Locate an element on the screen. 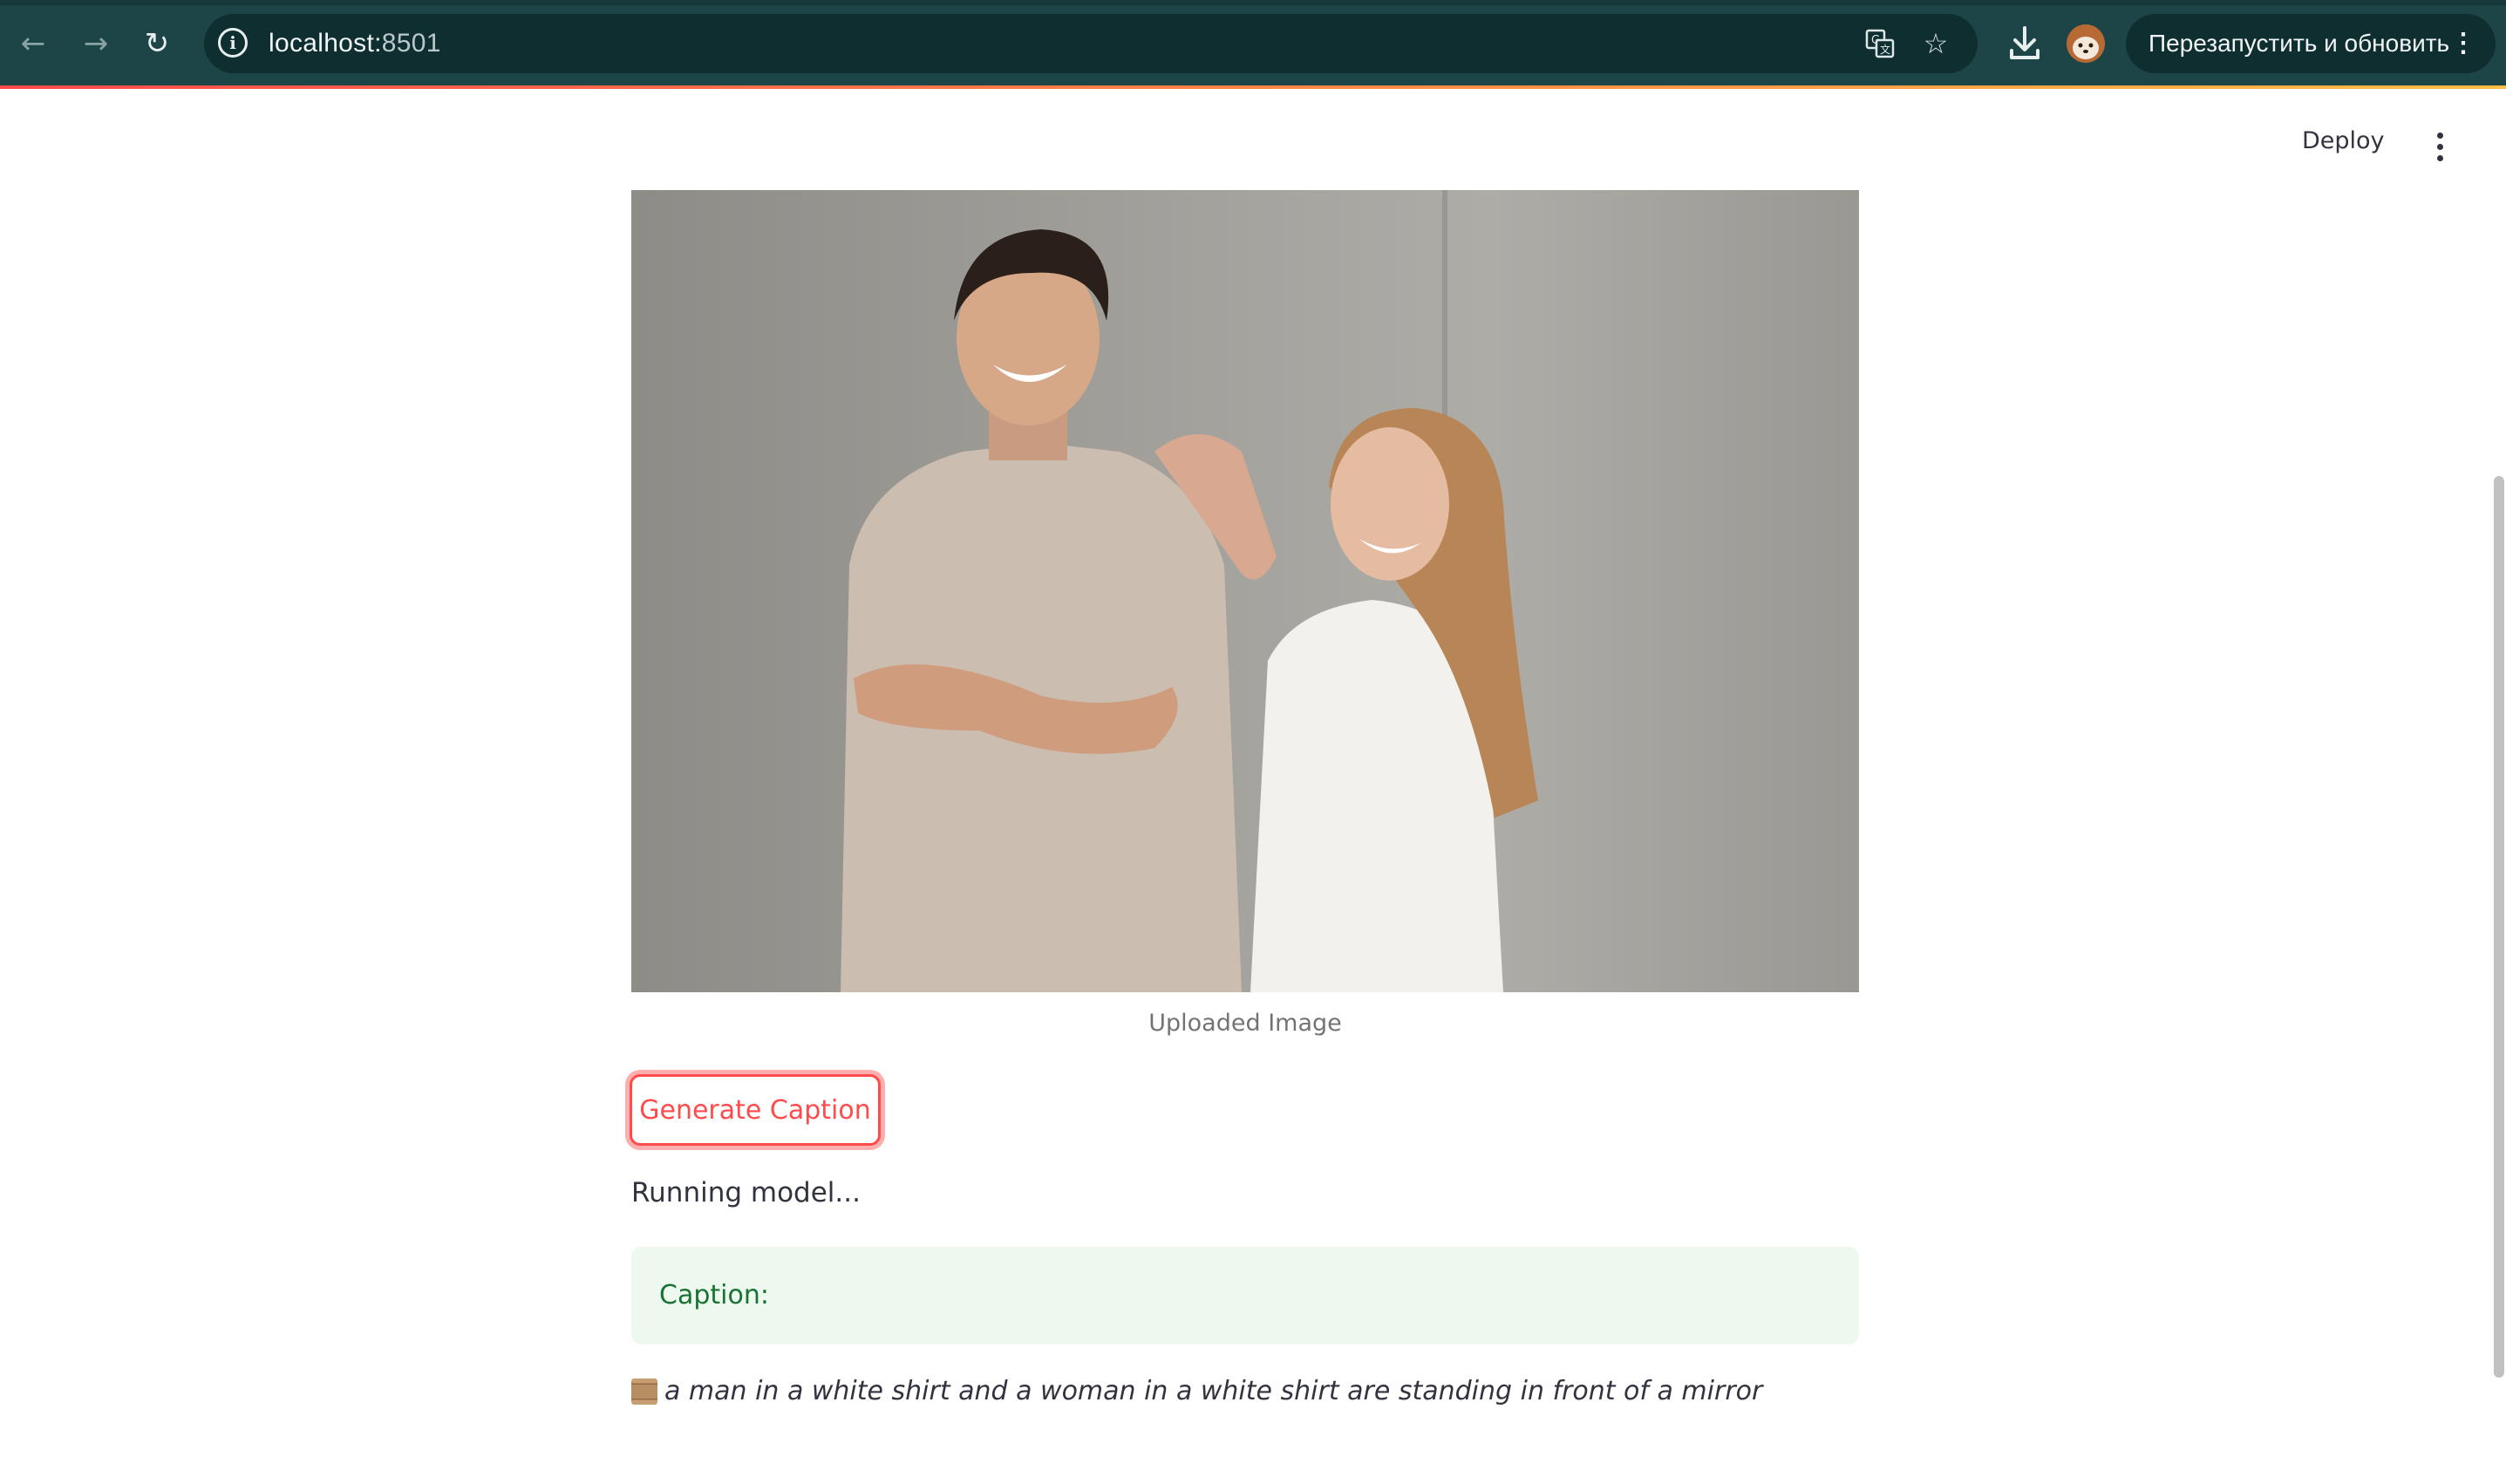  tab-strip is located at coordinates (1253, 2).